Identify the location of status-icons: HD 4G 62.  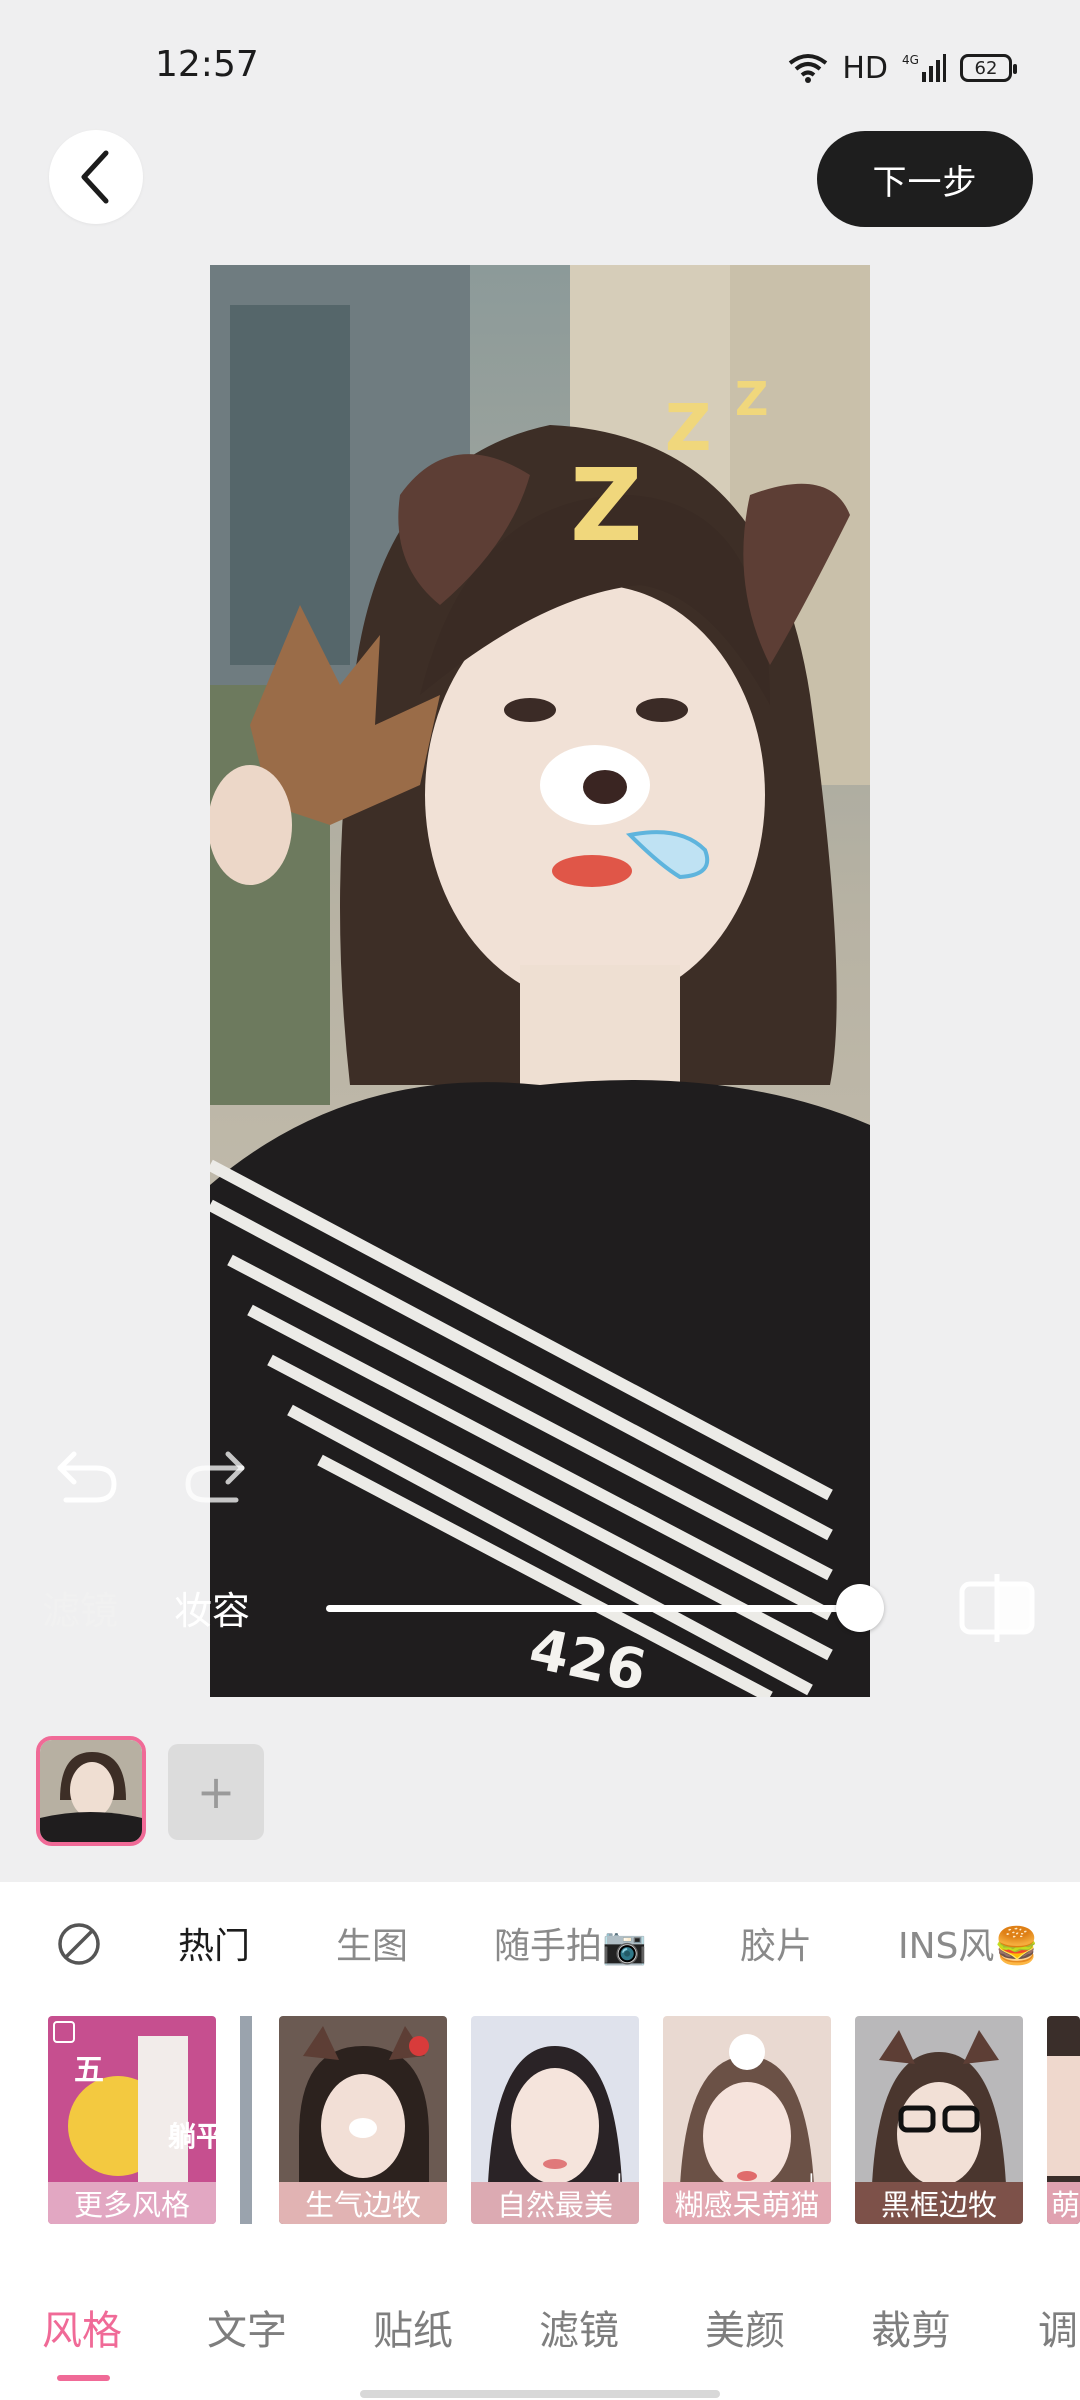
(902, 68).